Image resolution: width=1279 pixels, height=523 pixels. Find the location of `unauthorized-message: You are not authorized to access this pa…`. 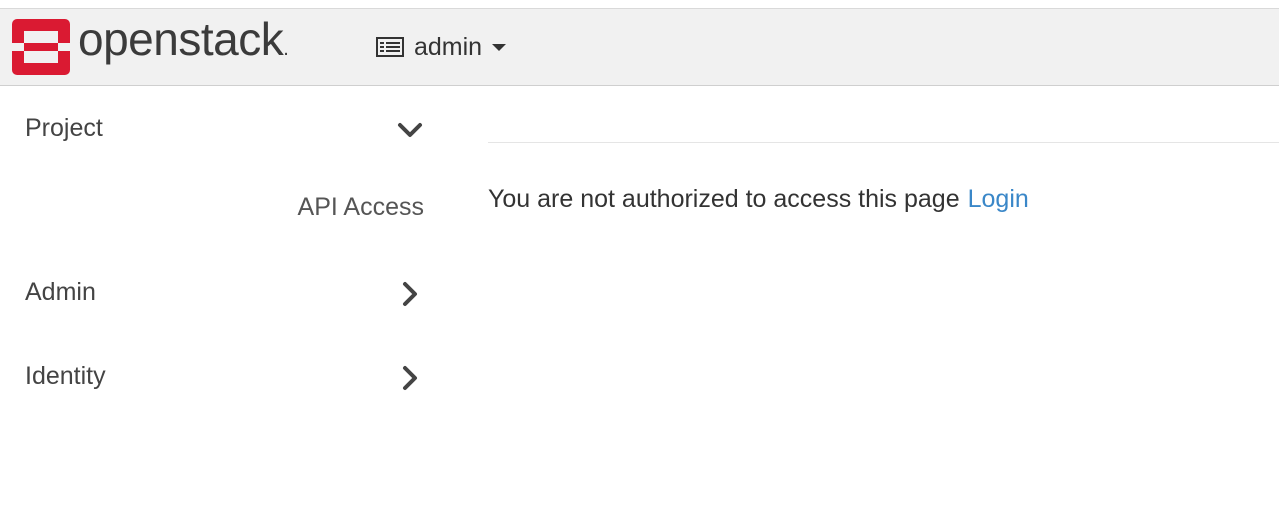

unauthorized-message: You are not authorized to access this pa… is located at coordinates (758, 199).